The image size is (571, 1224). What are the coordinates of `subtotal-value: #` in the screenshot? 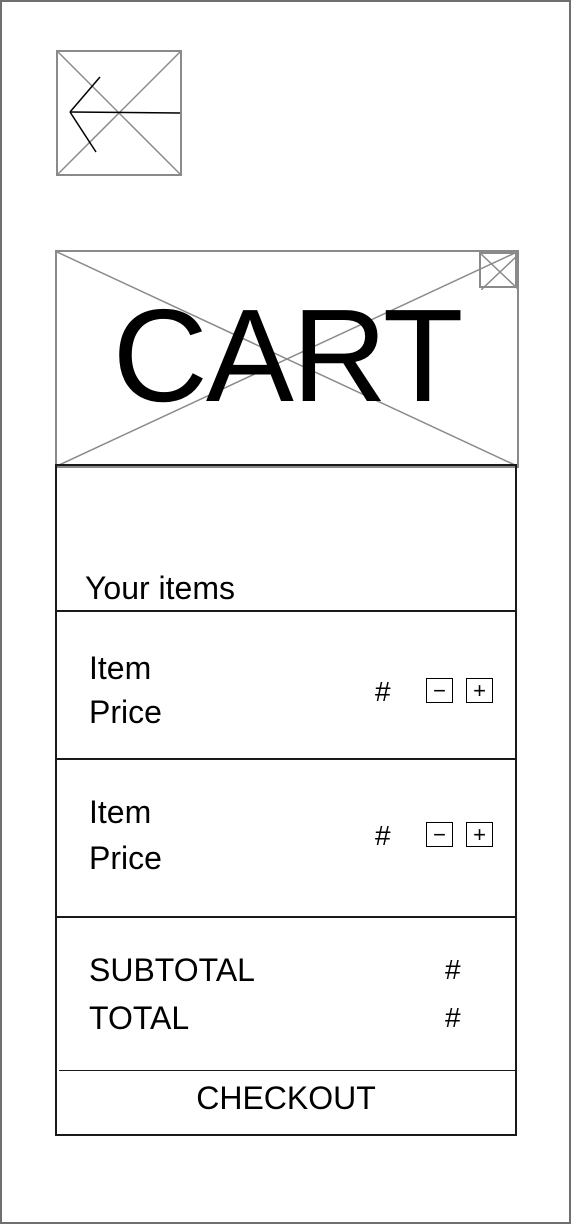 It's located at (453, 969).